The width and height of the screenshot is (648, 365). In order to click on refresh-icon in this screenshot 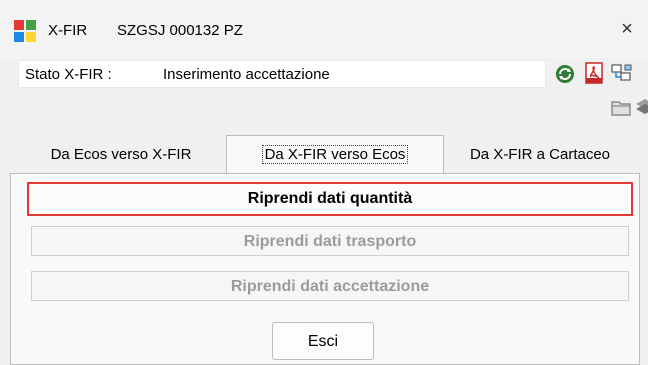, I will do `click(565, 74)`.